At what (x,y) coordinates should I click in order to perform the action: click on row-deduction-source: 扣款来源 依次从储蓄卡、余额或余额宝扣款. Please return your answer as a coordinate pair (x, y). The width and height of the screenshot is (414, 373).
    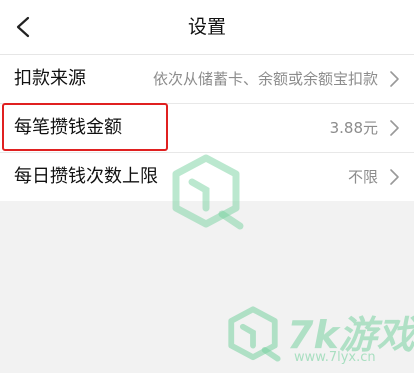
    Looking at the image, I should click on (207, 79).